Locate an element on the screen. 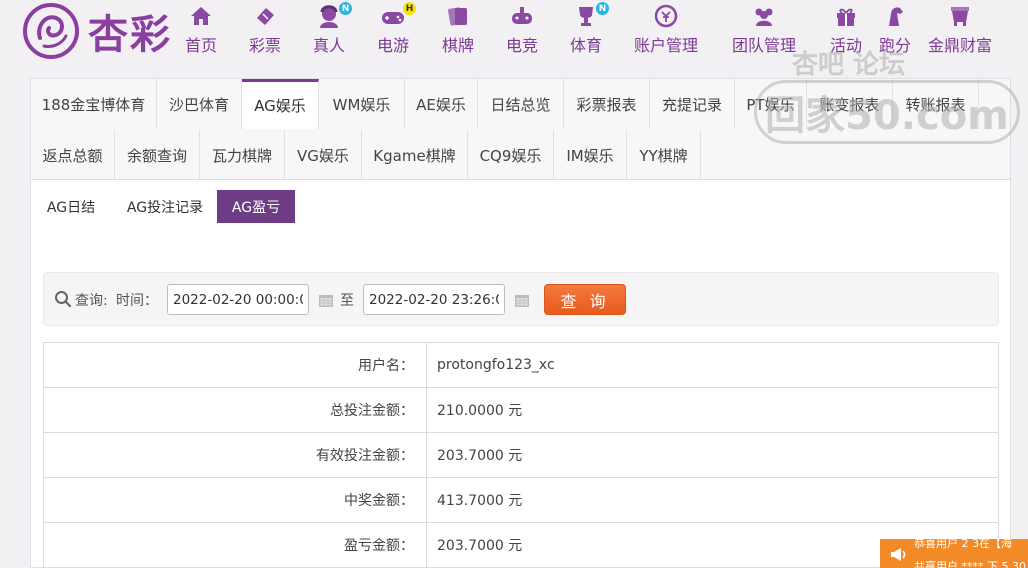  end-time-input is located at coordinates (434, 299).